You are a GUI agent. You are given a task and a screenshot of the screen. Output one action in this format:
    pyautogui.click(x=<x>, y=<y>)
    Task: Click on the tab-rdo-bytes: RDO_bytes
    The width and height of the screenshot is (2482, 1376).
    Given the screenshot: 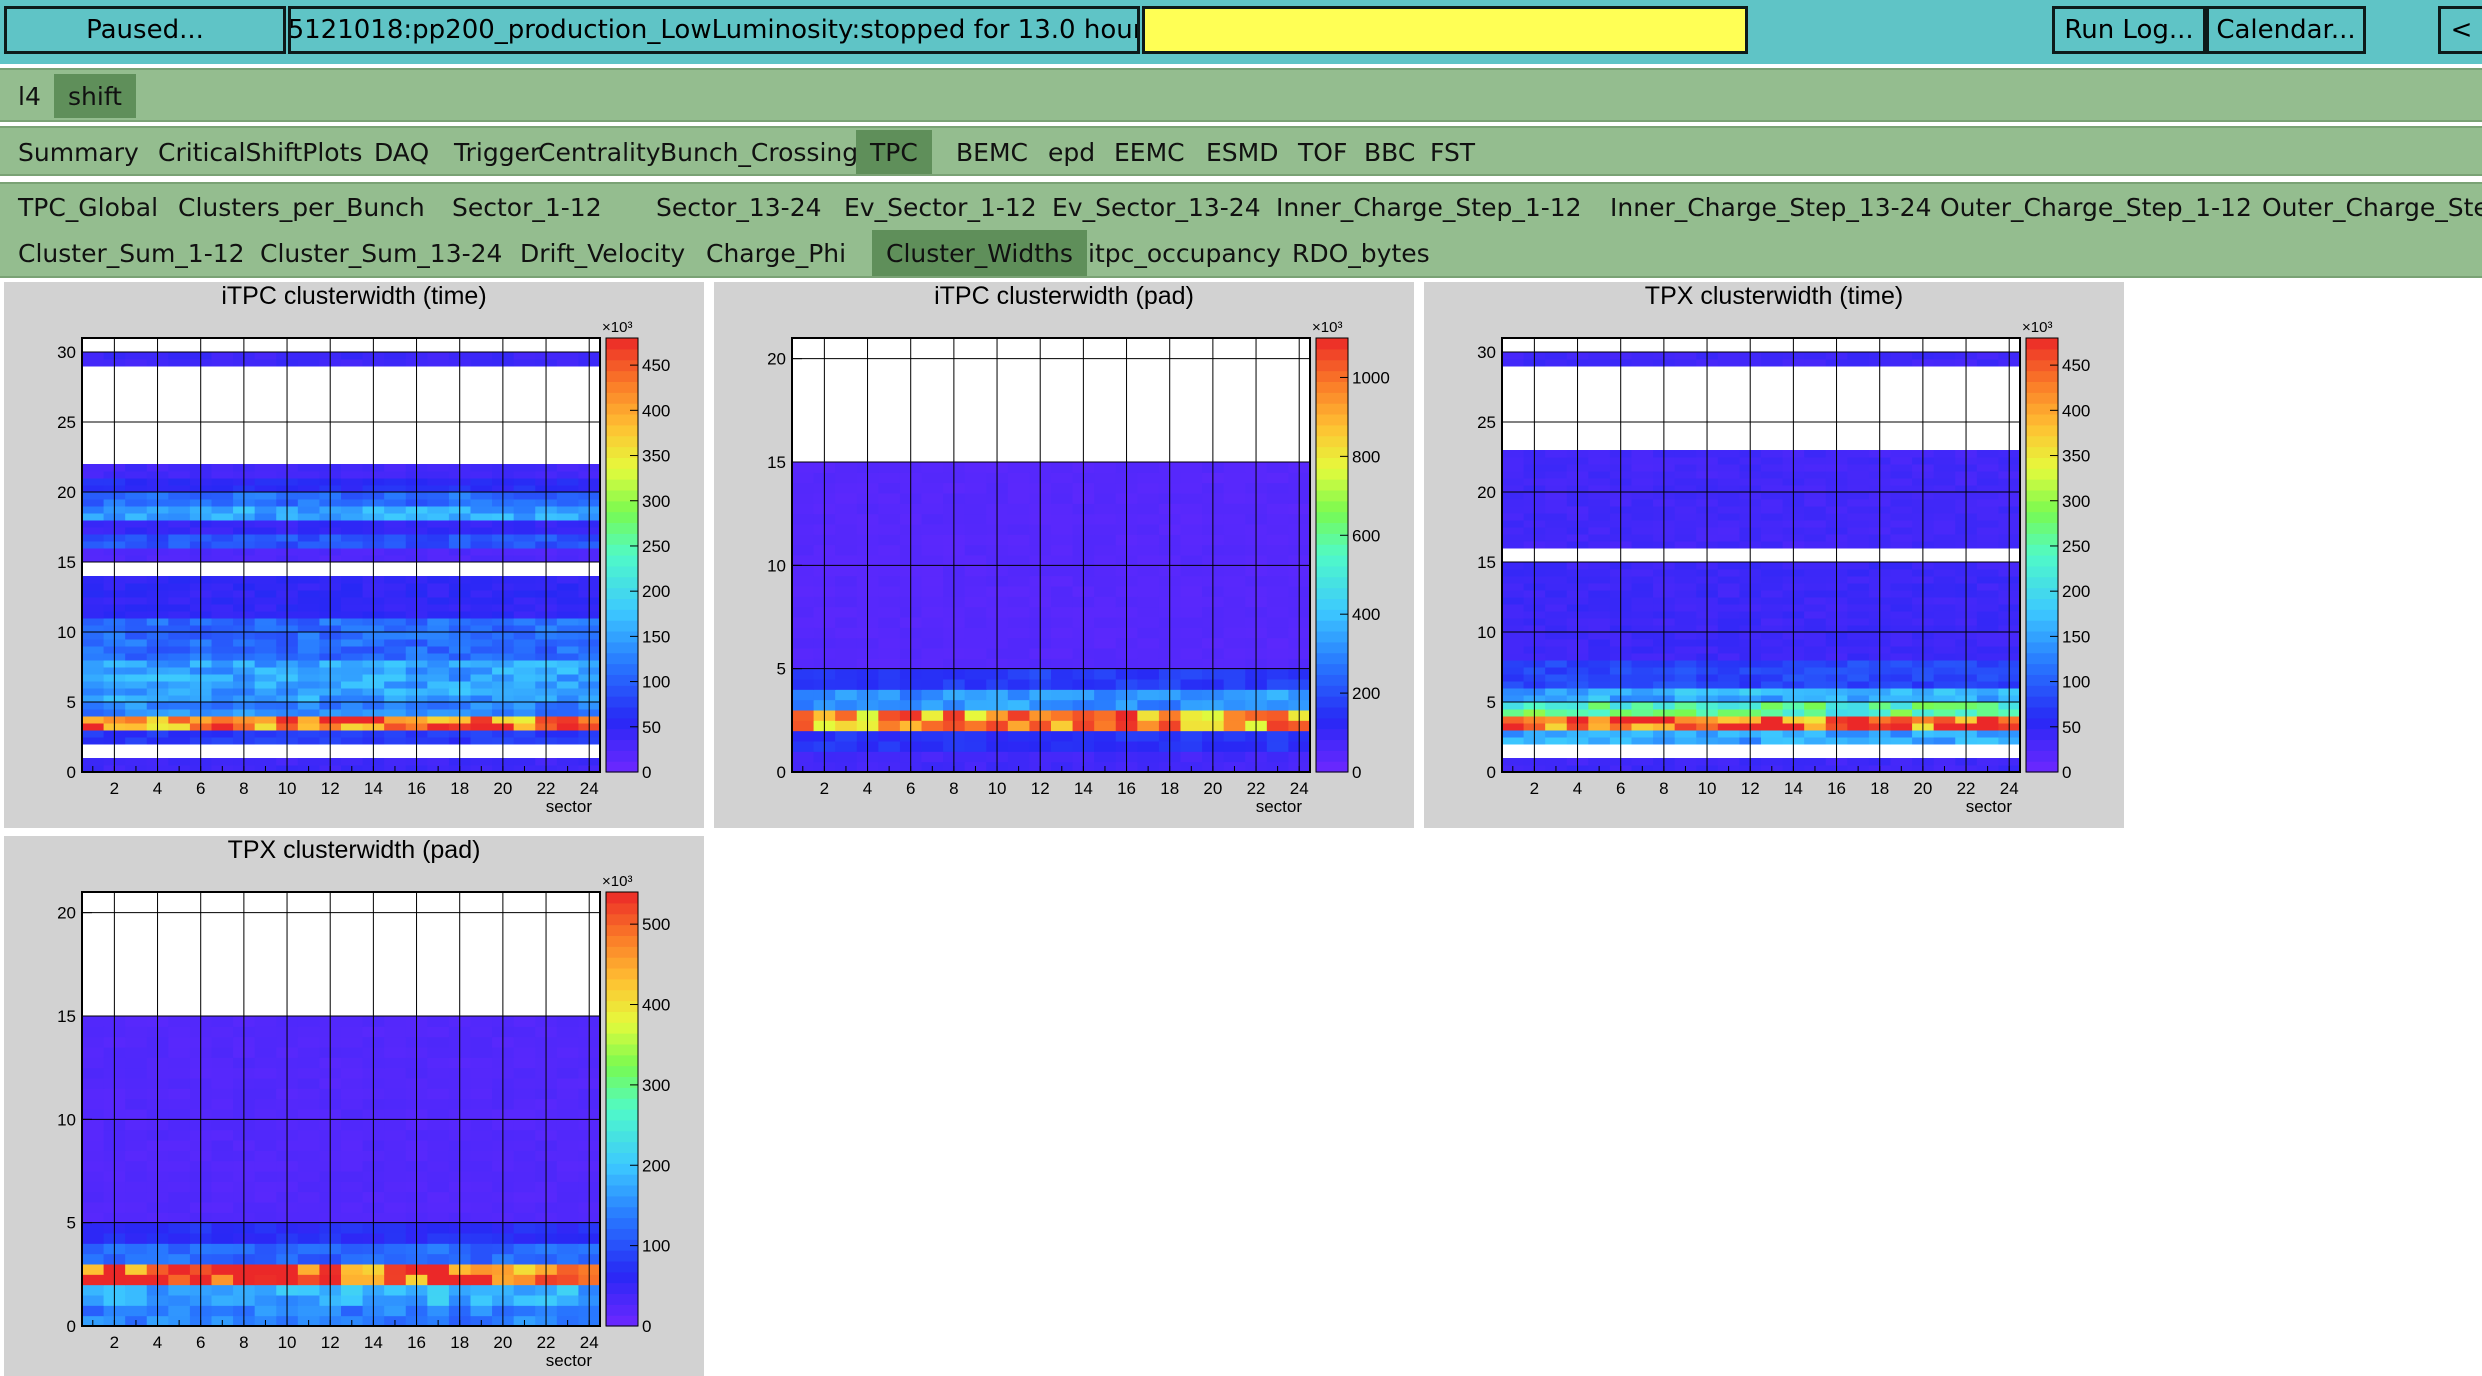 What is the action you would take?
    pyautogui.click(x=1361, y=253)
    